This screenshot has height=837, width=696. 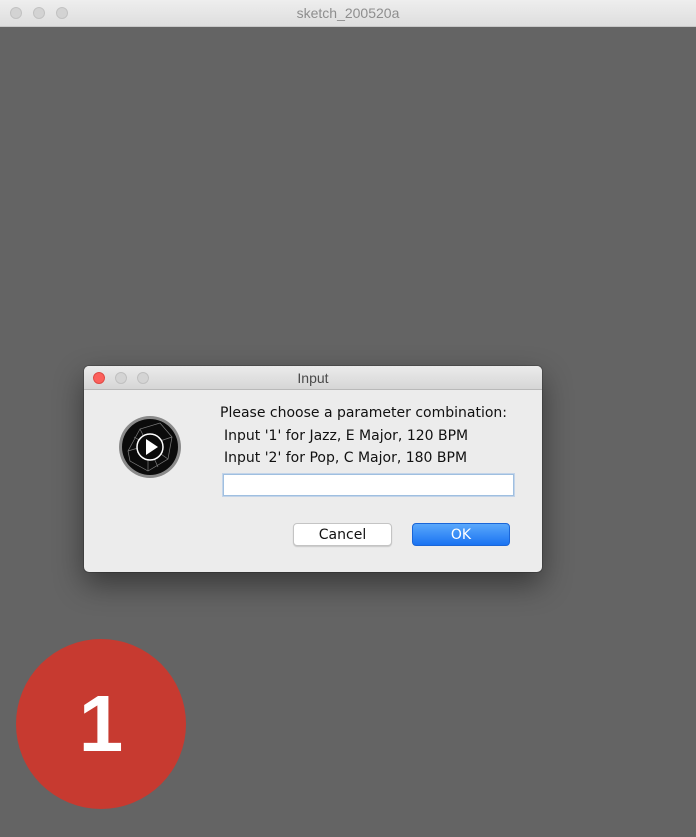 I want to click on window-title: sketch_200520a, so click(x=348, y=13).